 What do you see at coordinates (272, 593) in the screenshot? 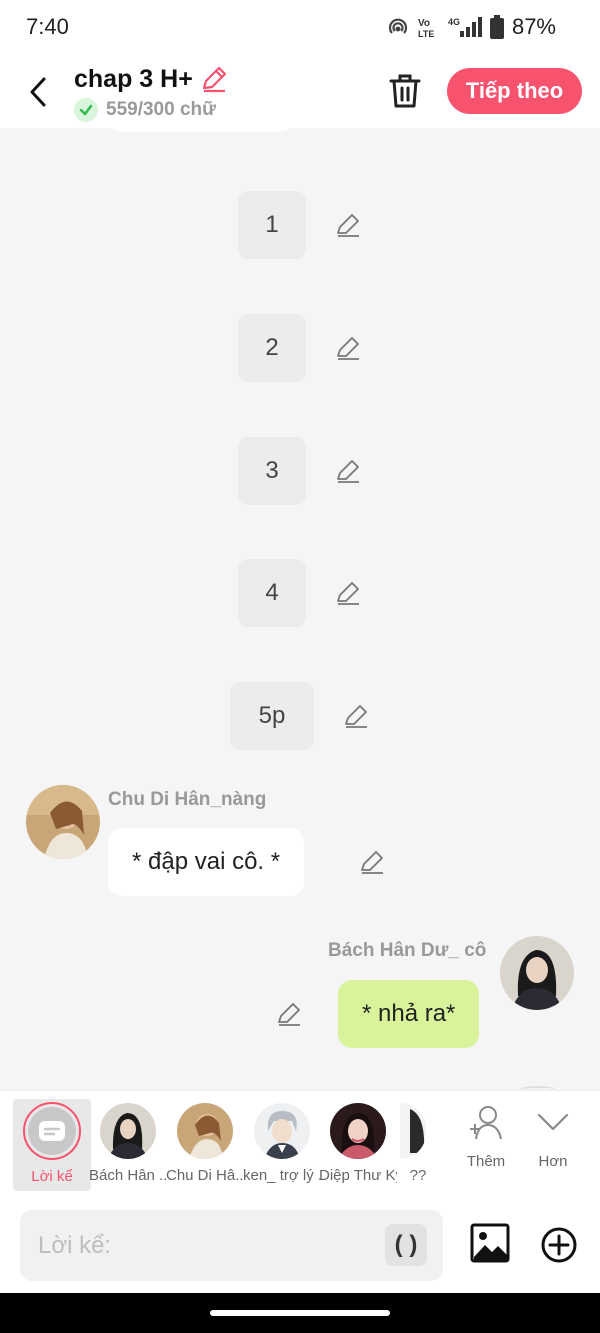
I see `narration-bubble: 4` at bounding box center [272, 593].